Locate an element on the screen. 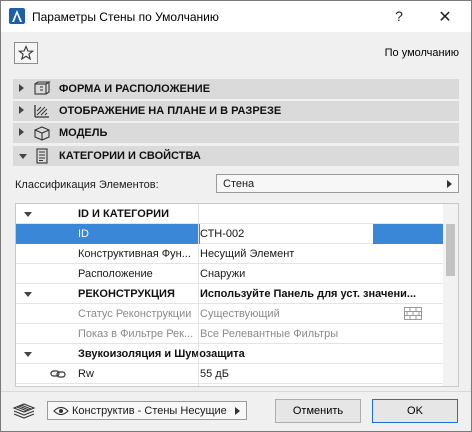 This screenshot has width=472, height=432. table-group-row: Звукоизоляция и Шумозащита is located at coordinates (230, 354).